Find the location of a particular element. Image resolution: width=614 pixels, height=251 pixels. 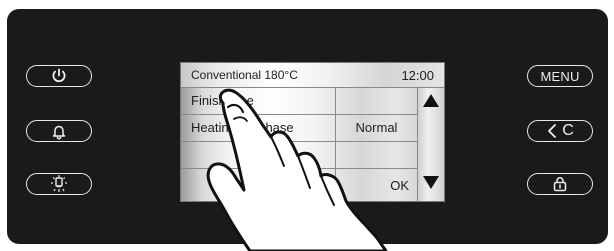

menu-button: MENU is located at coordinates (560, 76).